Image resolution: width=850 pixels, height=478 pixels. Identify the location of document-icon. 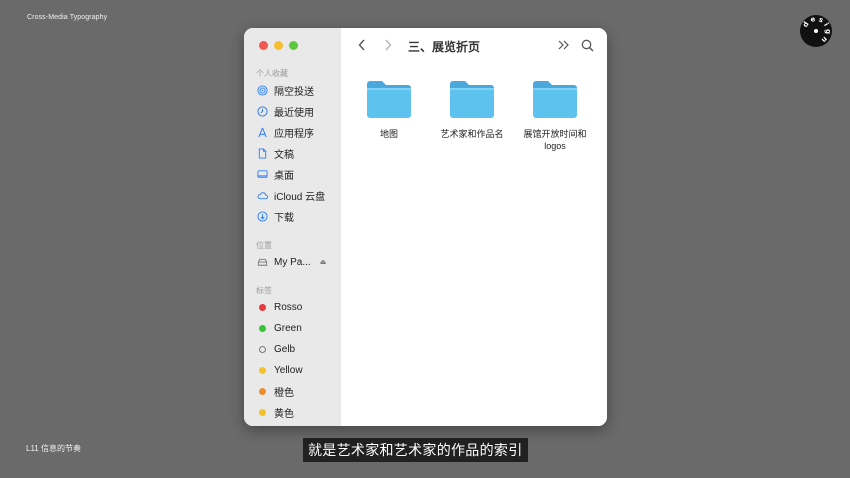
(262, 153).